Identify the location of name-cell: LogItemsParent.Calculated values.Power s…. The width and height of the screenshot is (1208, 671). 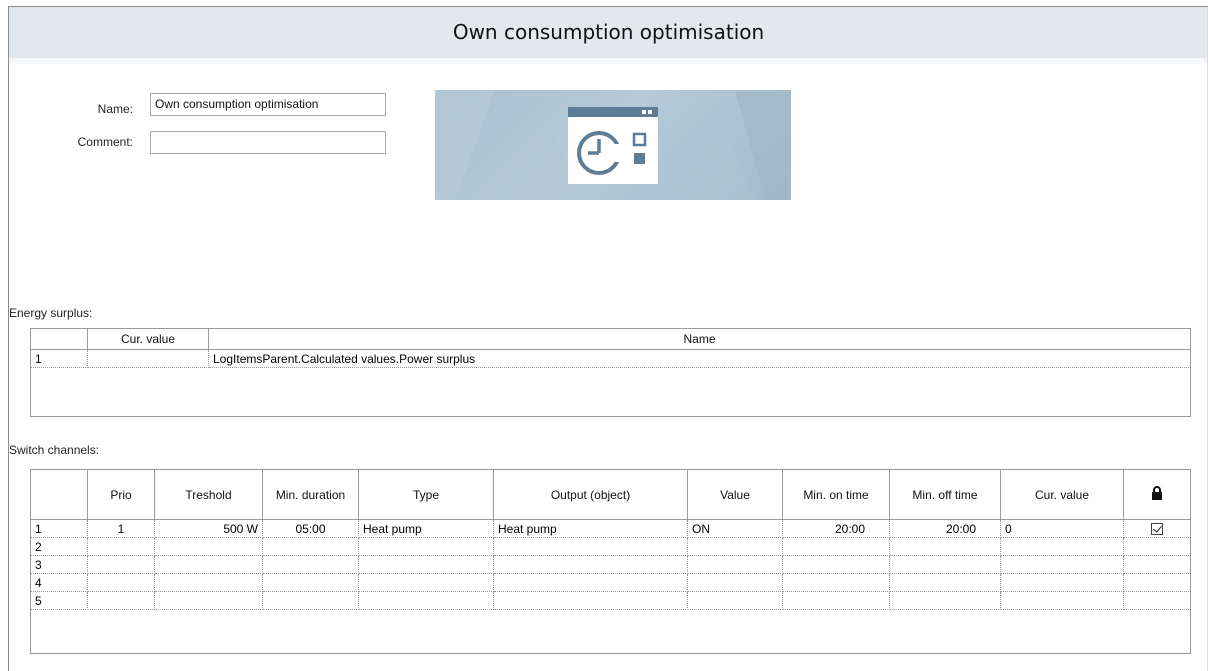
(699, 358).